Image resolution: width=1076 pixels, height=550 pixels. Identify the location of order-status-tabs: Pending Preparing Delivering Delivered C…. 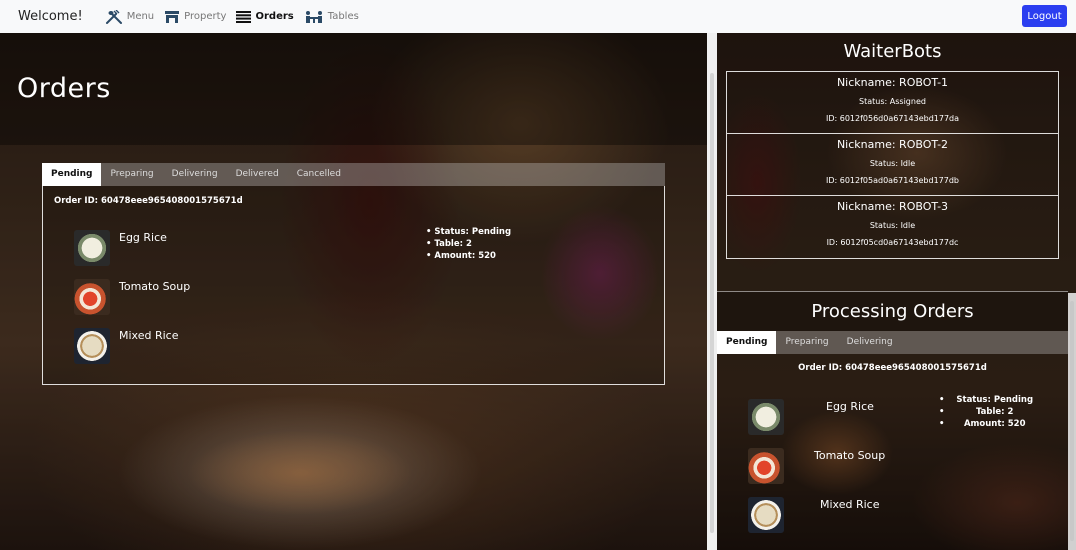
(353, 174).